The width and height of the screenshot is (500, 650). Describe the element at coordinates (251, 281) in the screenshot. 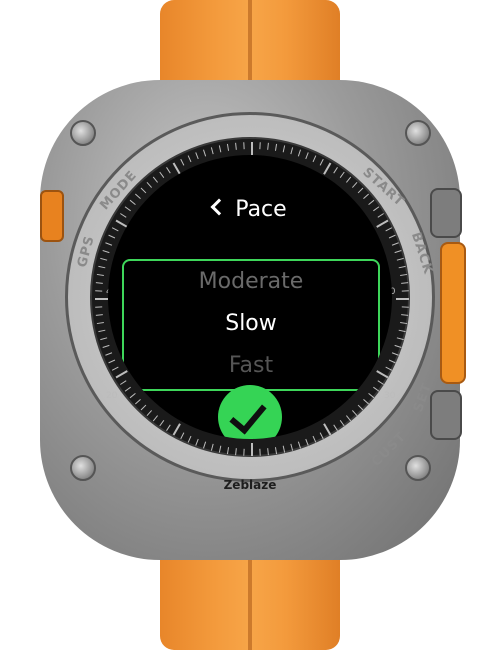

I see `picker-option-previous: Moderate` at that location.